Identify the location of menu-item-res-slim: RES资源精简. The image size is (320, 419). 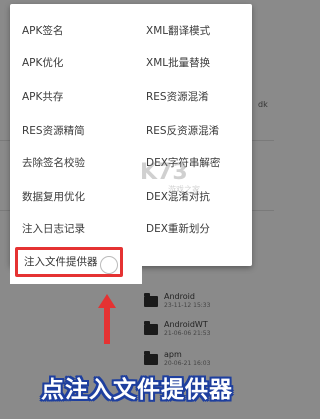
(81, 131).